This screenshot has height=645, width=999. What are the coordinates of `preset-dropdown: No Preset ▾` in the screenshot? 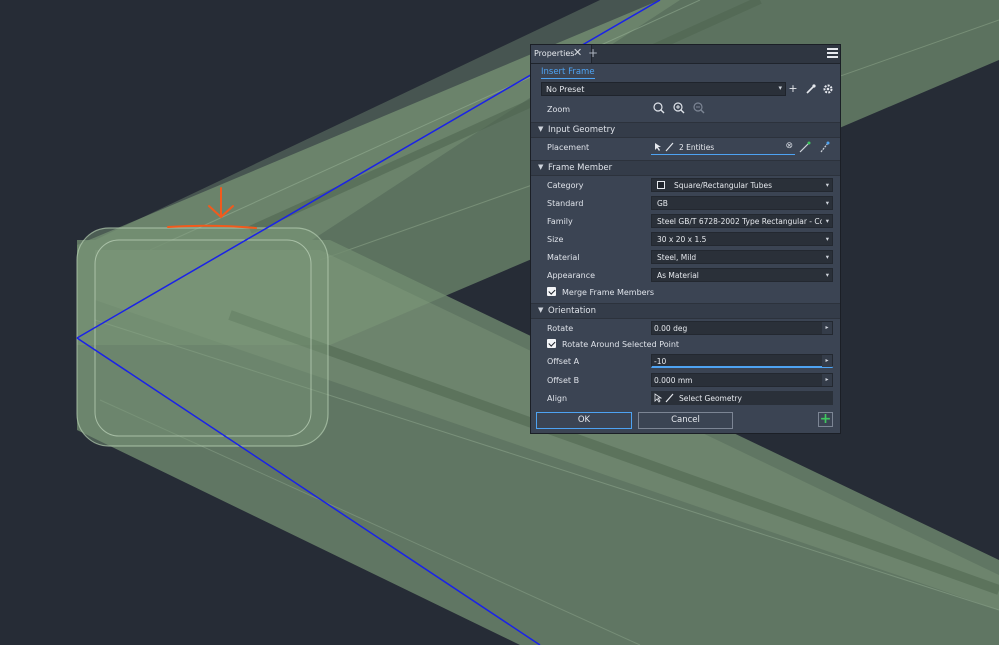 It's located at (663, 89).